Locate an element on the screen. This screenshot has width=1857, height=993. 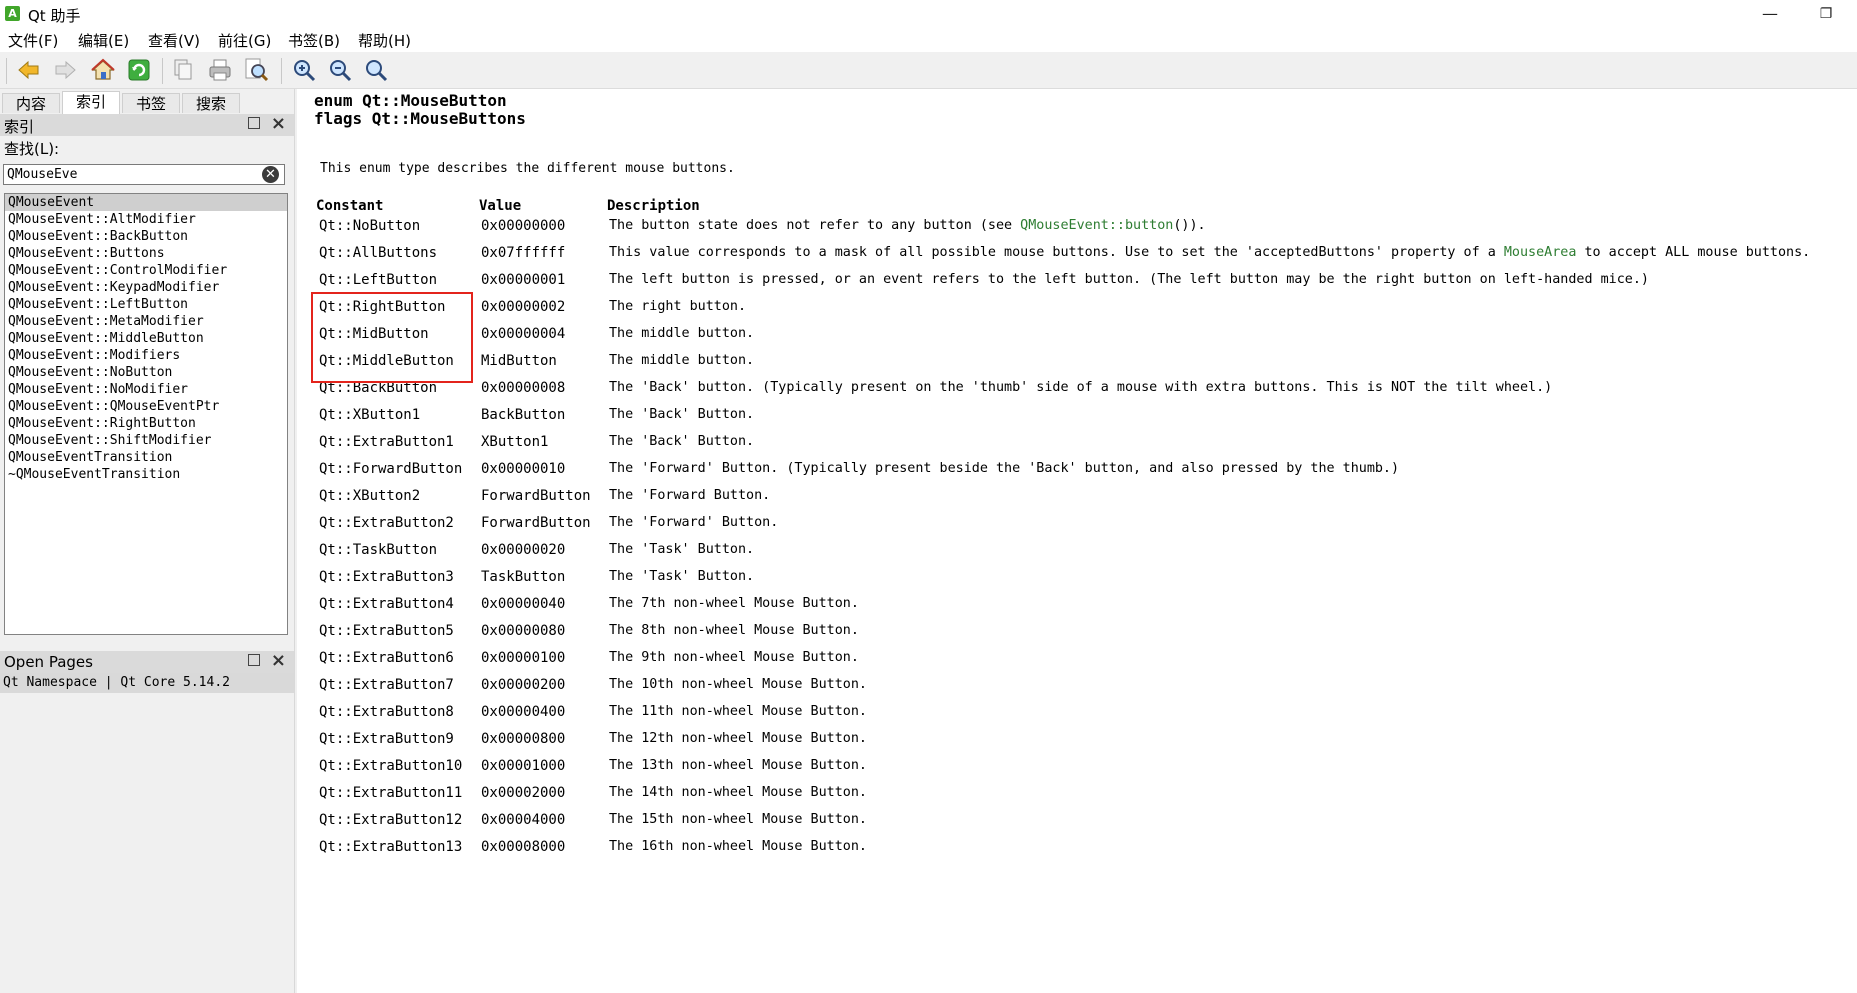
index-item: QMouseEvent::BackButton is located at coordinates (146, 236).